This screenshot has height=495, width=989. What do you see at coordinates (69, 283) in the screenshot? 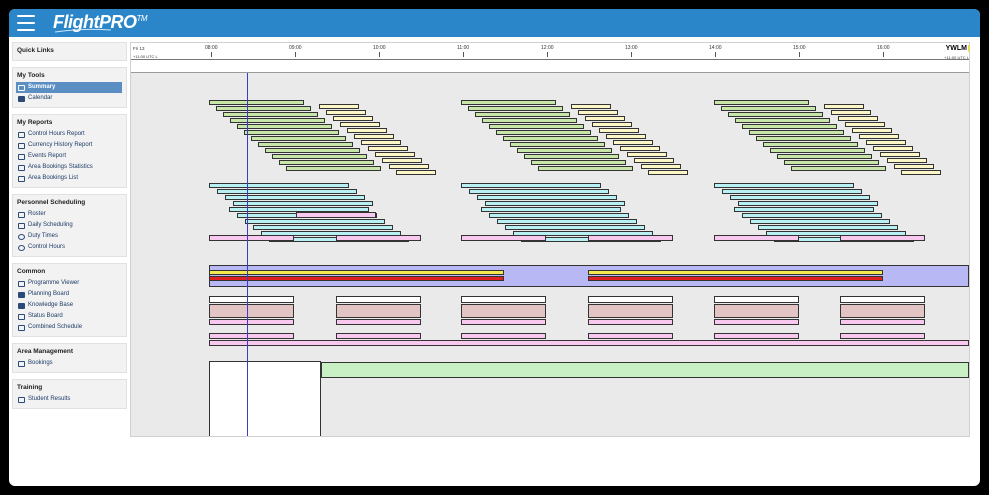
I see `sidebar-item-programme-viewer: Programme Viewer` at bounding box center [69, 283].